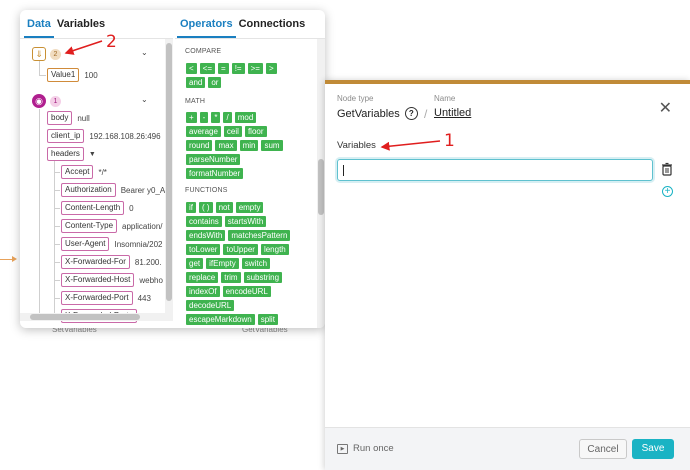 The width and height of the screenshot is (690, 470). Describe the element at coordinates (111, 42) in the screenshot. I see `annotation-number-2: 2` at that location.